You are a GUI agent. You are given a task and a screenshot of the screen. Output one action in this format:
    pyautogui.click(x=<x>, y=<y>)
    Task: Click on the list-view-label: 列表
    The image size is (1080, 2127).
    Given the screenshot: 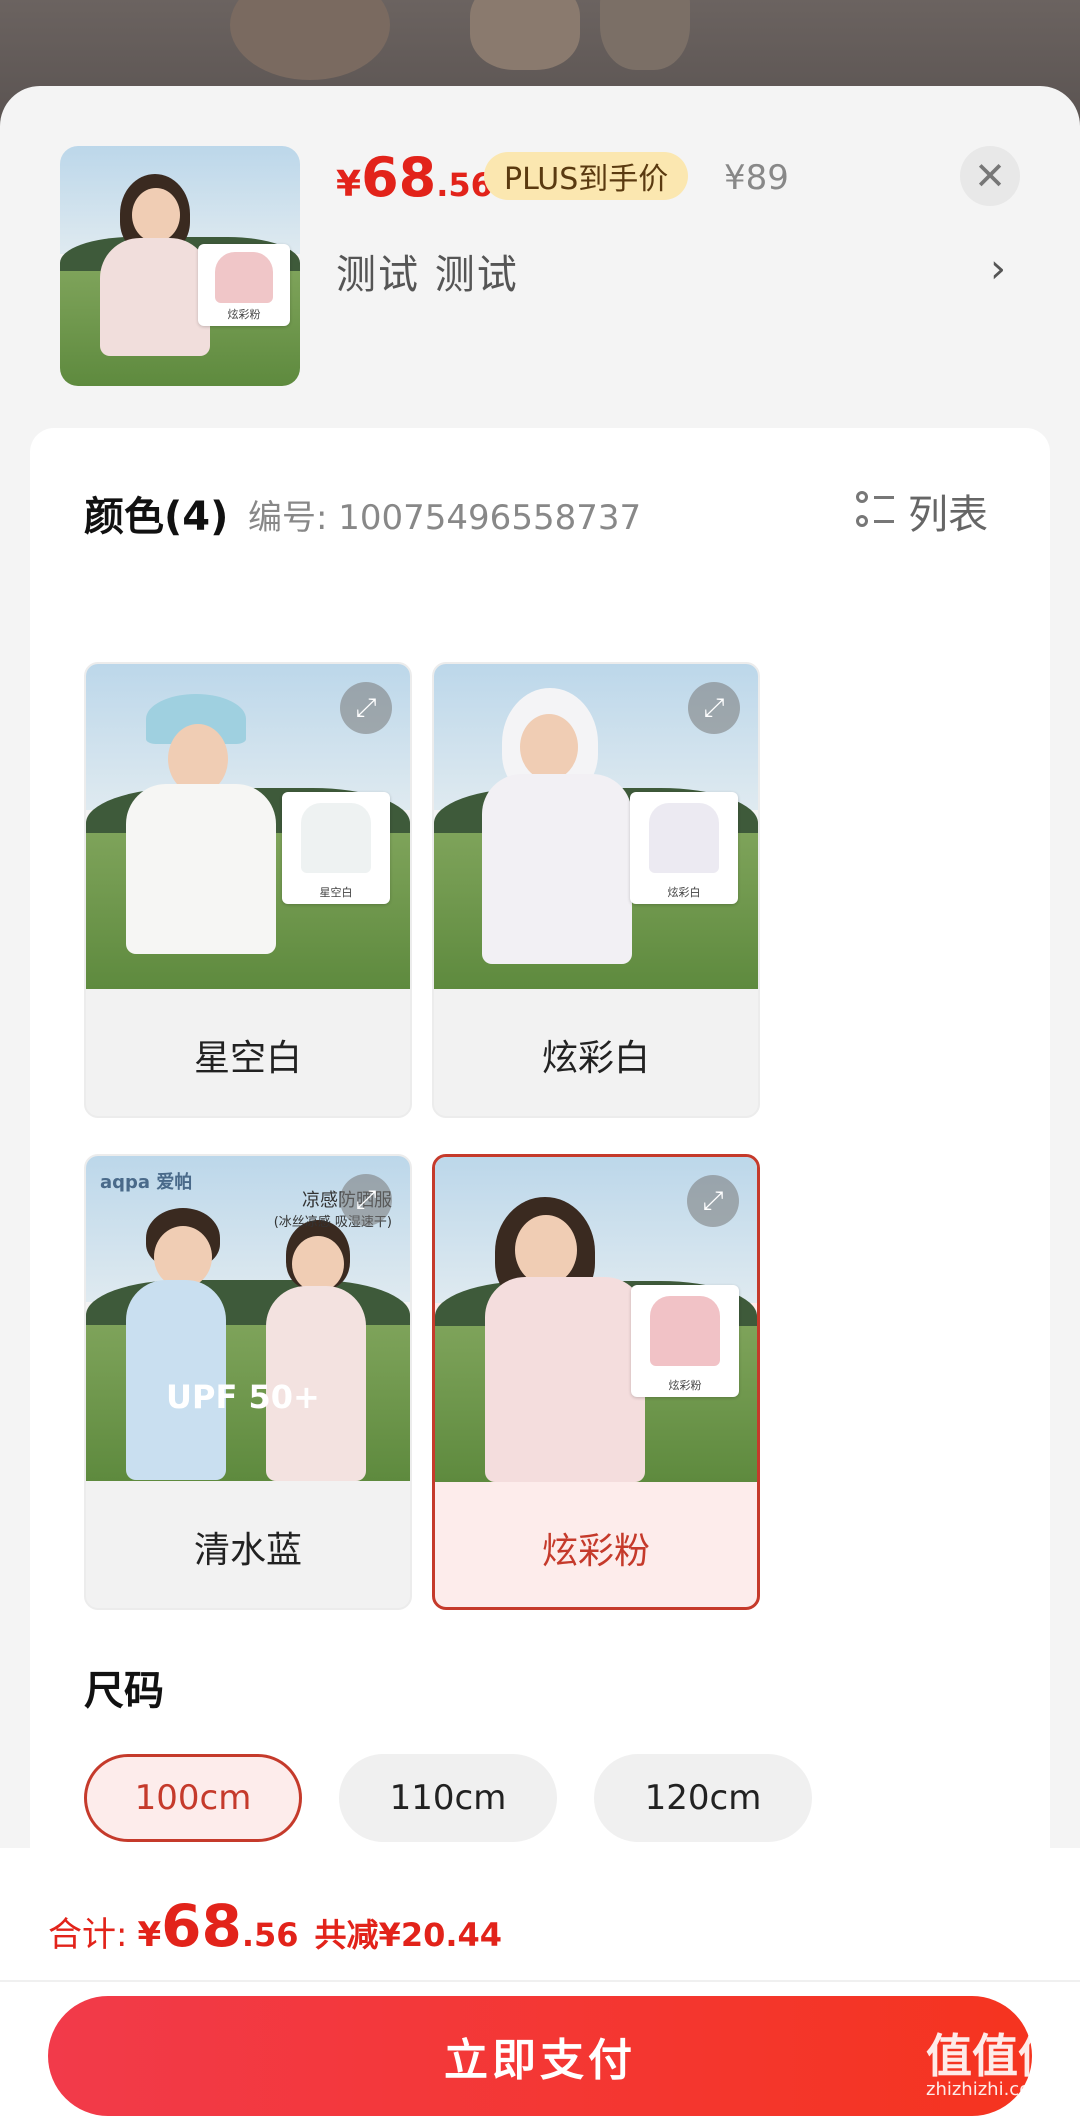 What is the action you would take?
    pyautogui.click(x=948, y=515)
    